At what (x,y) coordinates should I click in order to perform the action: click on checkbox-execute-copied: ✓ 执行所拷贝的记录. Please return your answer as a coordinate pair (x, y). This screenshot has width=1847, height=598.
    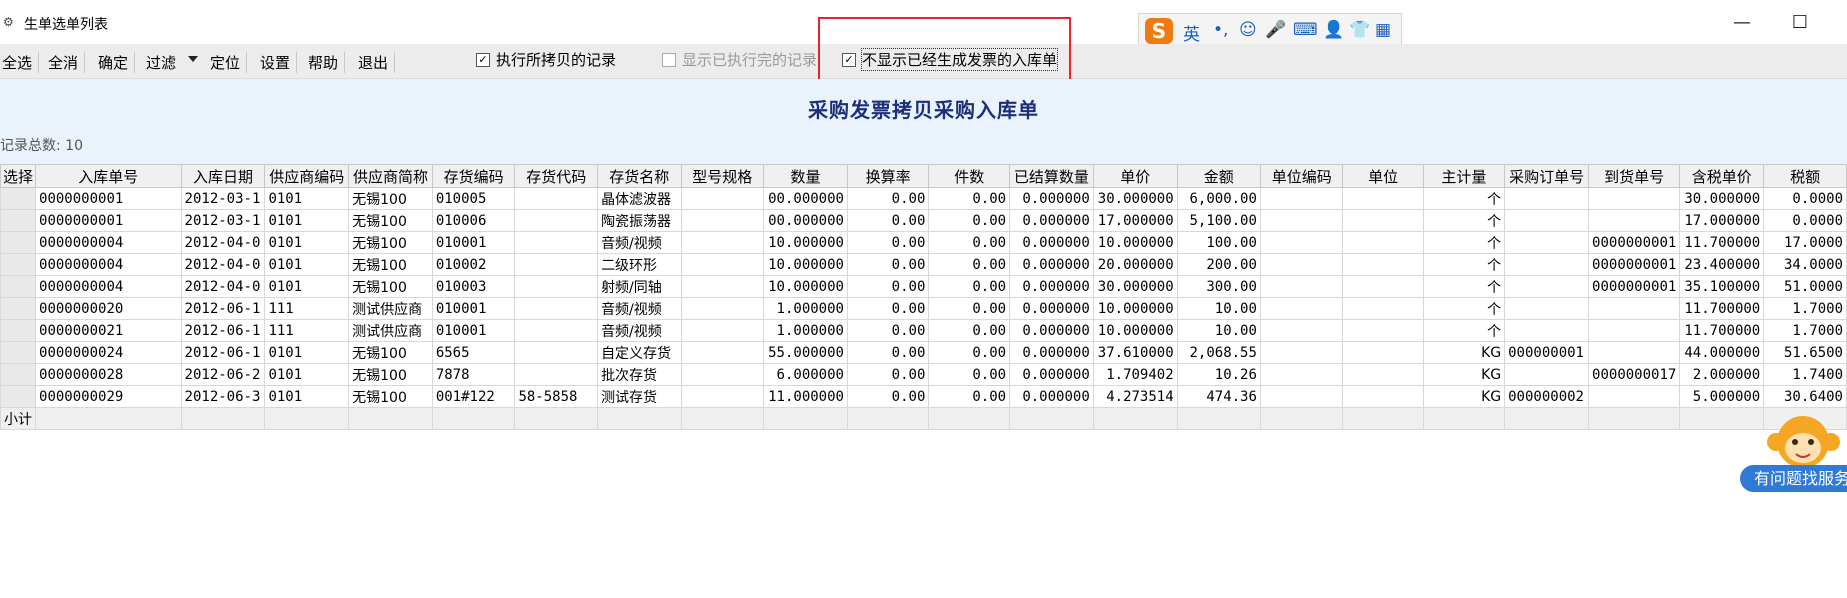
    Looking at the image, I should click on (546, 59).